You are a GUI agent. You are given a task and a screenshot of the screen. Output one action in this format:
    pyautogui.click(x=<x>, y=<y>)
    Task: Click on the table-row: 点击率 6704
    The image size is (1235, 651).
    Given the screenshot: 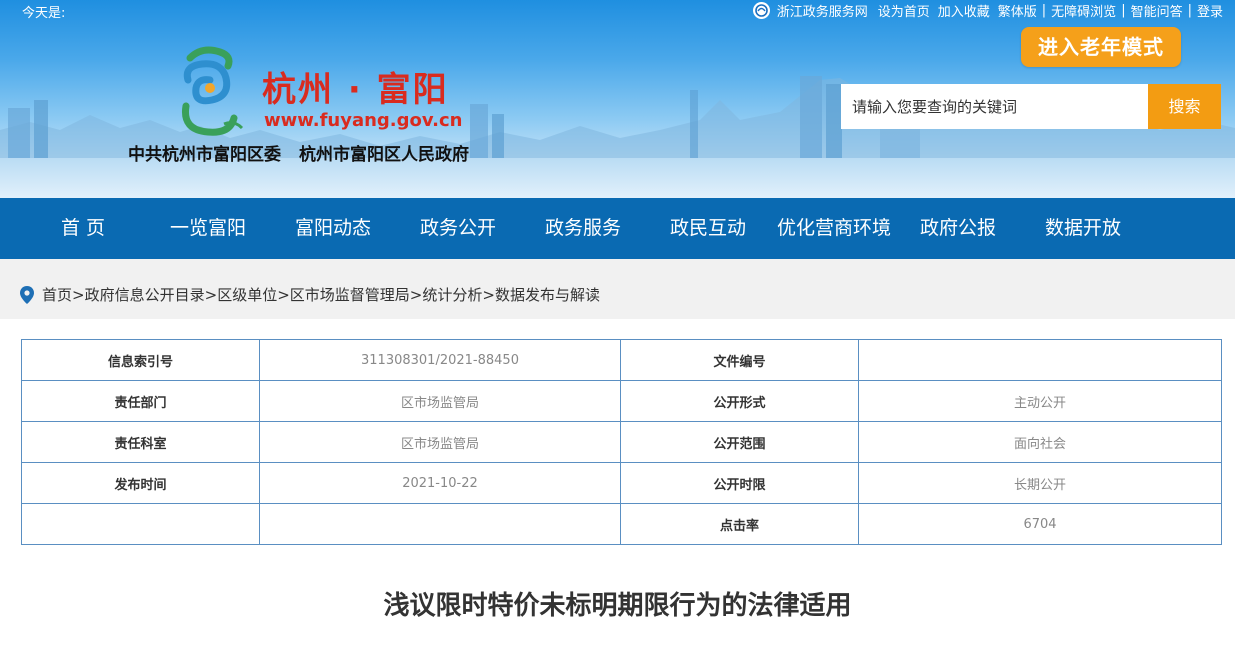 What is the action you would take?
    pyautogui.click(x=621, y=524)
    